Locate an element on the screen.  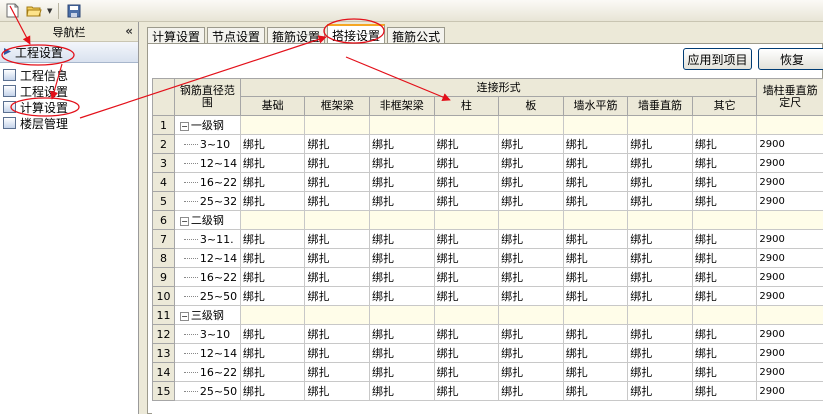
collapse-icon: « is located at coordinates (129, 31).